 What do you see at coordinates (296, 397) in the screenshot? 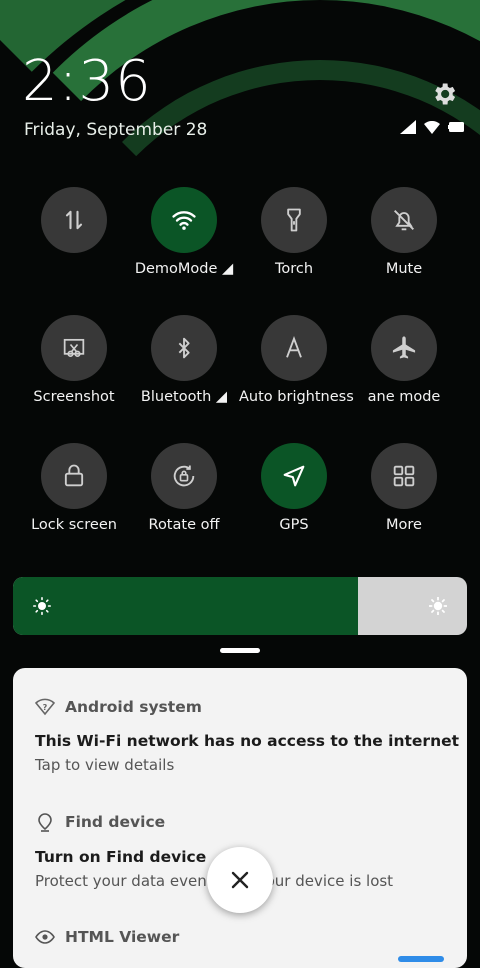
I see `tile-label: Auto brightness` at bounding box center [296, 397].